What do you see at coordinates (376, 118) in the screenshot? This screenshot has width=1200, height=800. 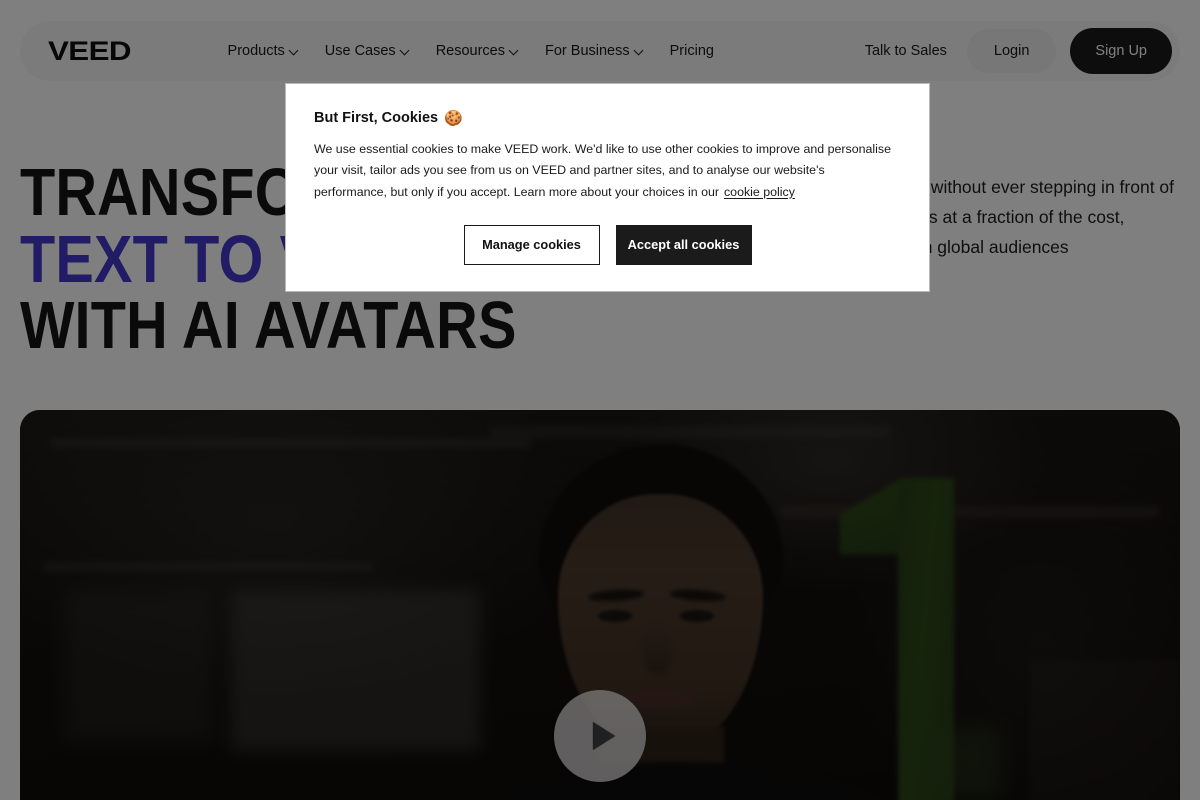 I see `cookie-dialog-title-text: But First, Cookies` at bounding box center [376, 118].